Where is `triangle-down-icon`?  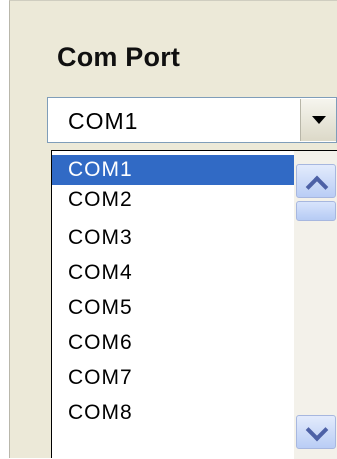 triangle-down-icon is located at coordinates (319, 120).